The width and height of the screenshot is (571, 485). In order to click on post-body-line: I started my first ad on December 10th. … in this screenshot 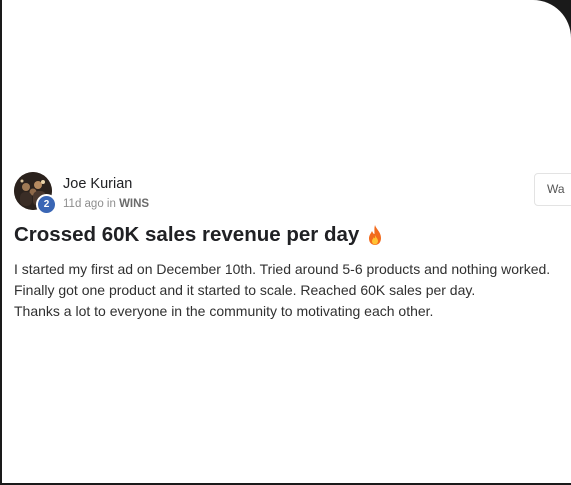, I will do `click(282, 269)`.